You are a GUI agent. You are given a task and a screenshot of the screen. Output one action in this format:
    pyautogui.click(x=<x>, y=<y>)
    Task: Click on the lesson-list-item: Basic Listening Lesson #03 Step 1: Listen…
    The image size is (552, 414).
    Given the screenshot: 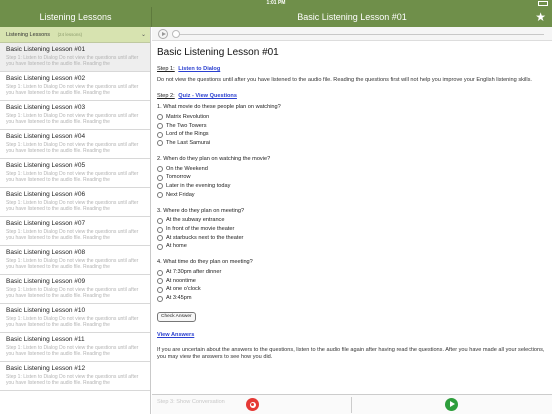 What is the action you would take?
    pyautogui.click(x=75, y=115)
    